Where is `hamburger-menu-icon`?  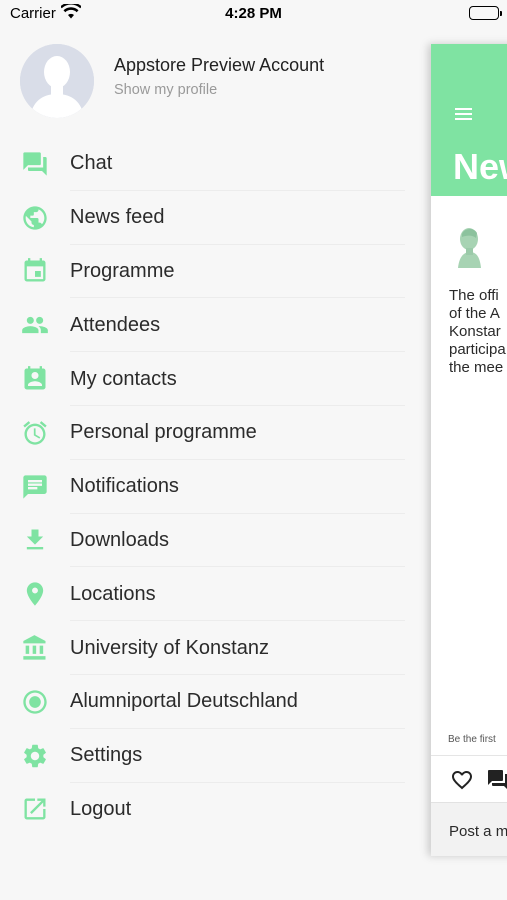
hamburger-menu-icon is located at coordinates (463, 115).